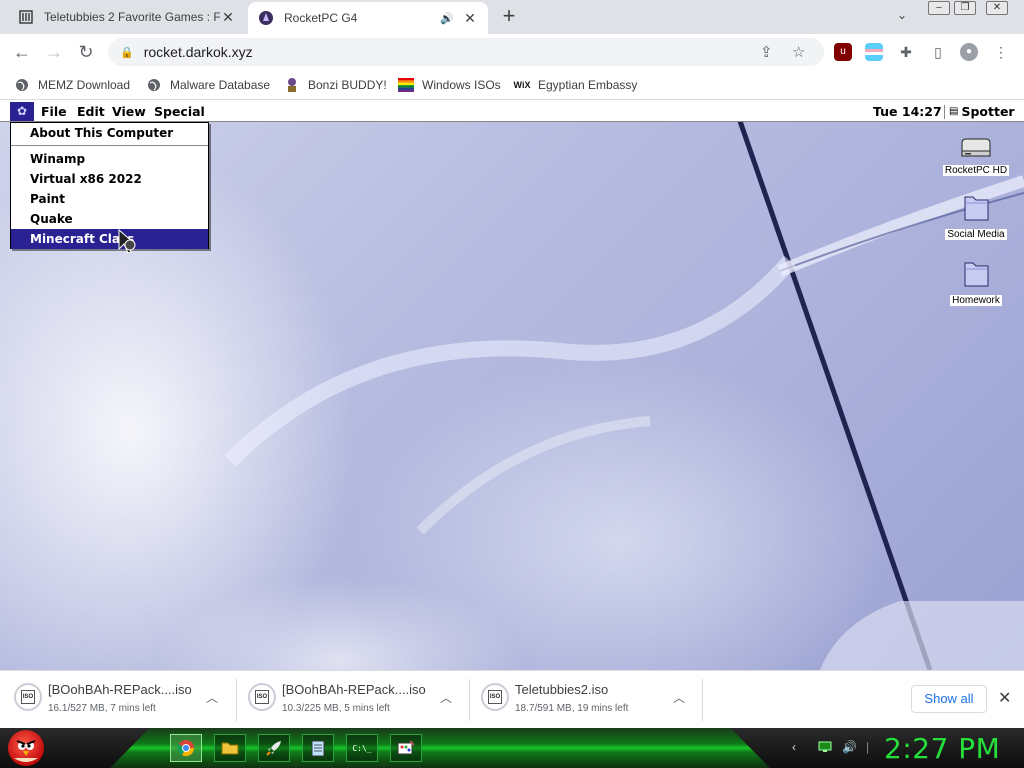 The image size is (1024, 768). What do you see at coordinates (127, 241) in the screenshot?
I see `wait-cursor-icon` at bounding box center [127, 241].